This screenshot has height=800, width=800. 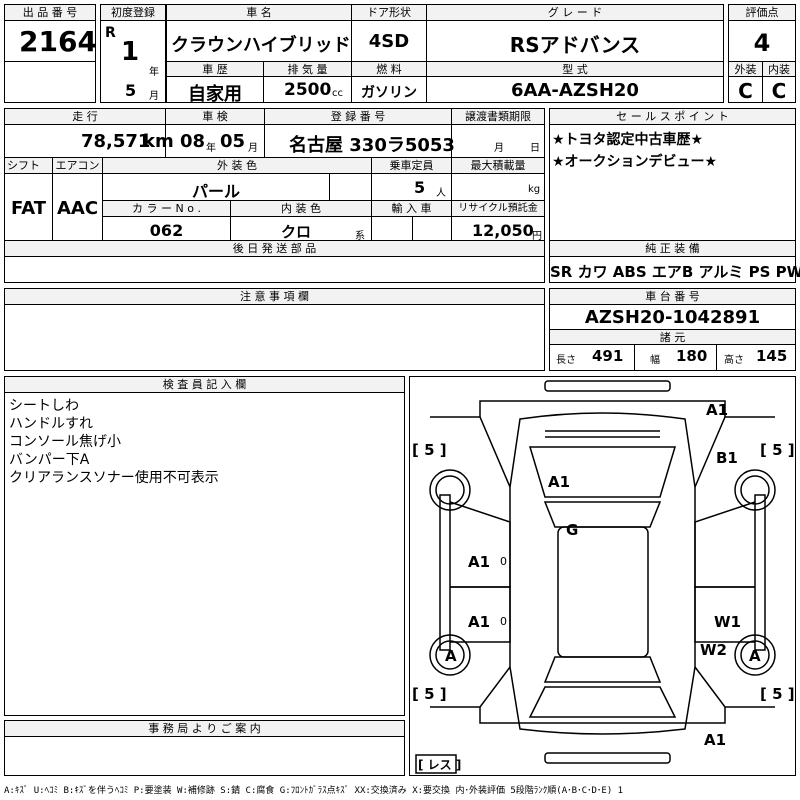 What do you see at coordinates (608, 356) in the screenshot?
I see `length-value: 491` at bounding box center [608, 356].